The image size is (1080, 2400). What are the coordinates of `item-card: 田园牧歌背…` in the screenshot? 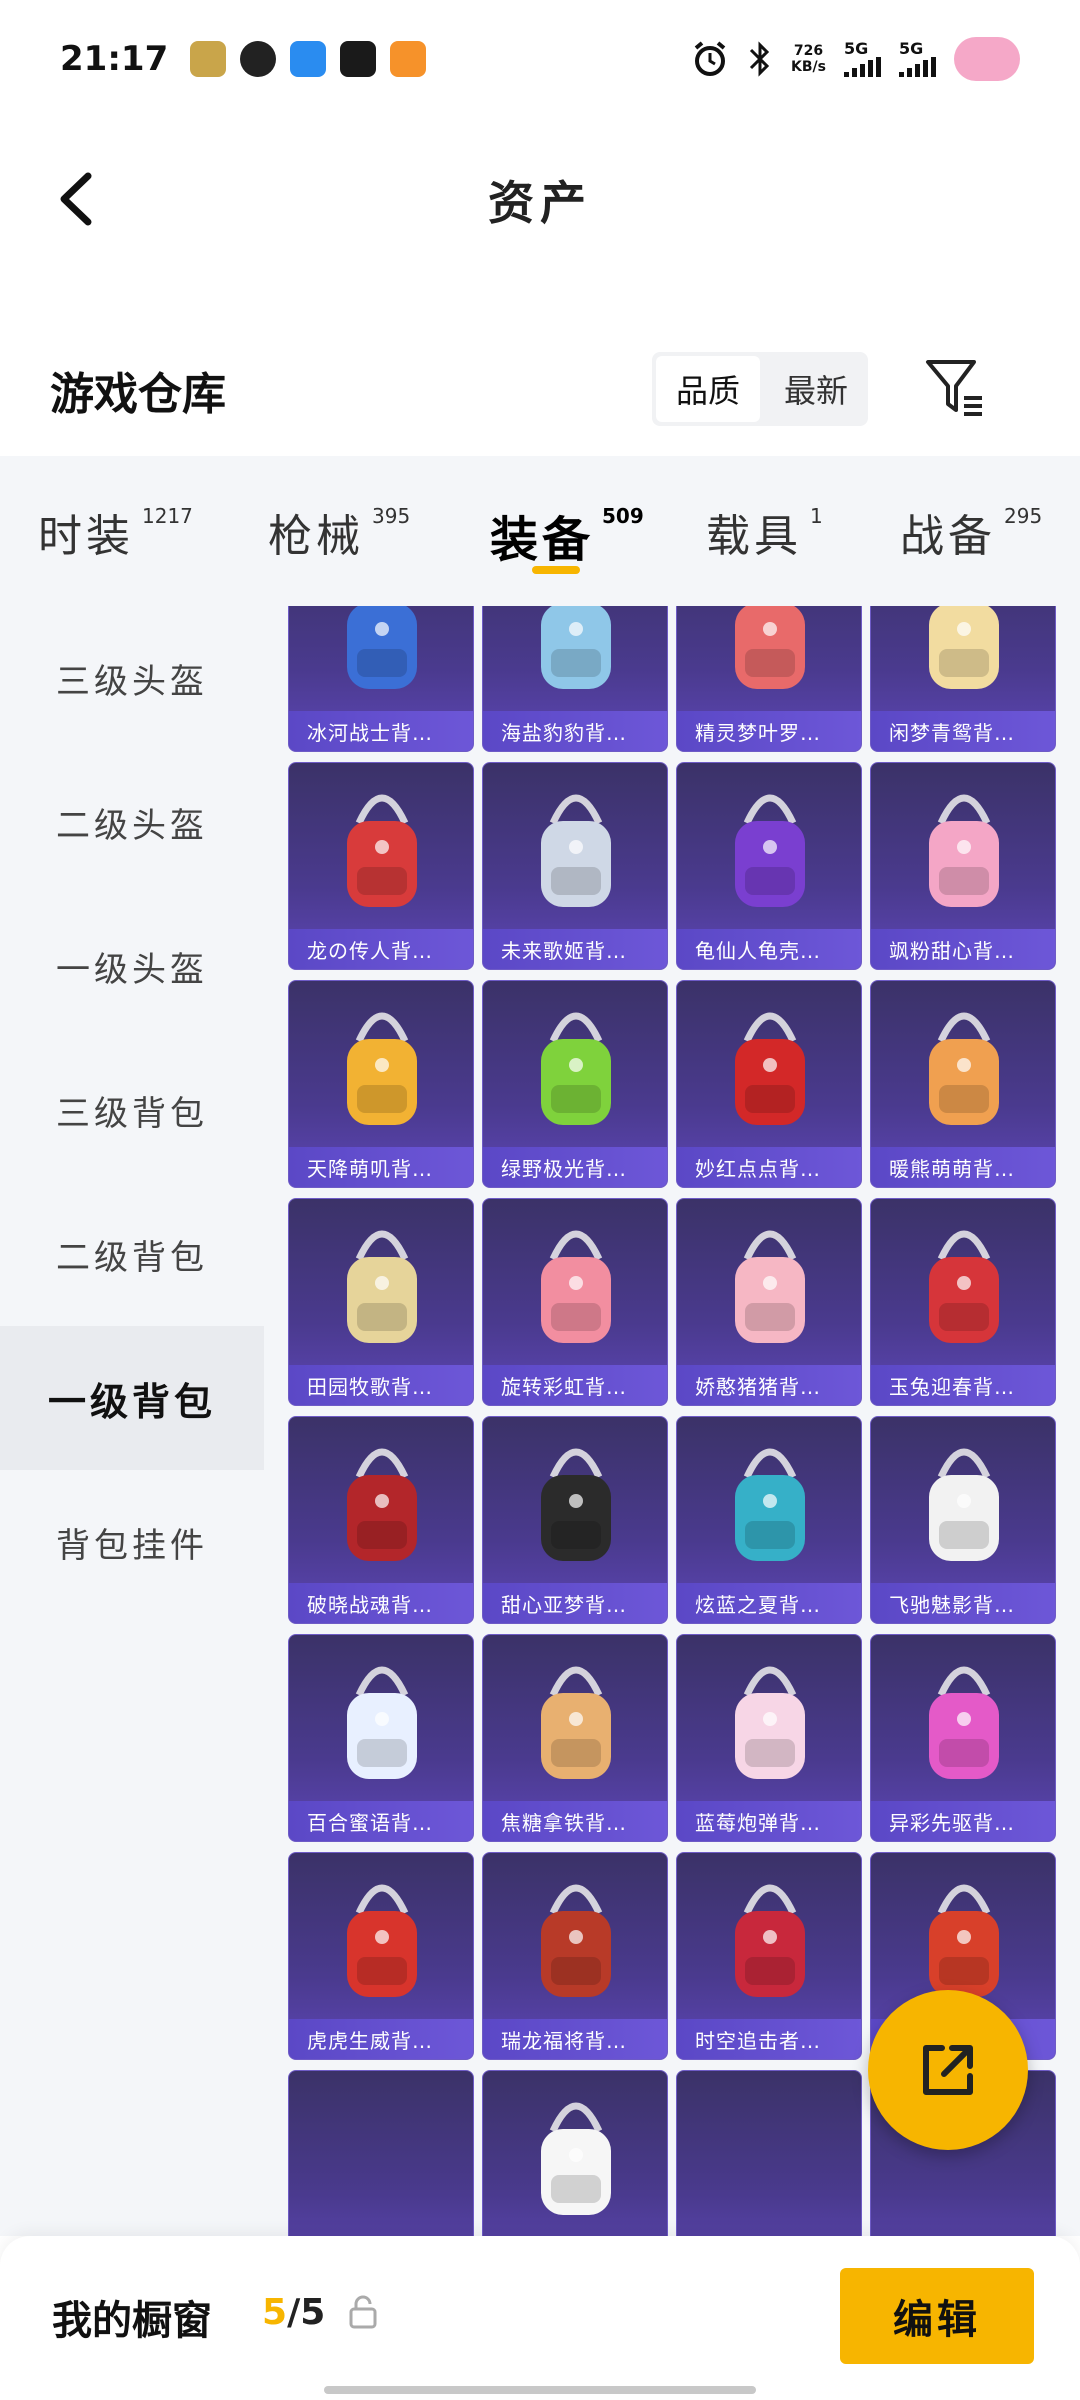 It's located at (381, 1302).